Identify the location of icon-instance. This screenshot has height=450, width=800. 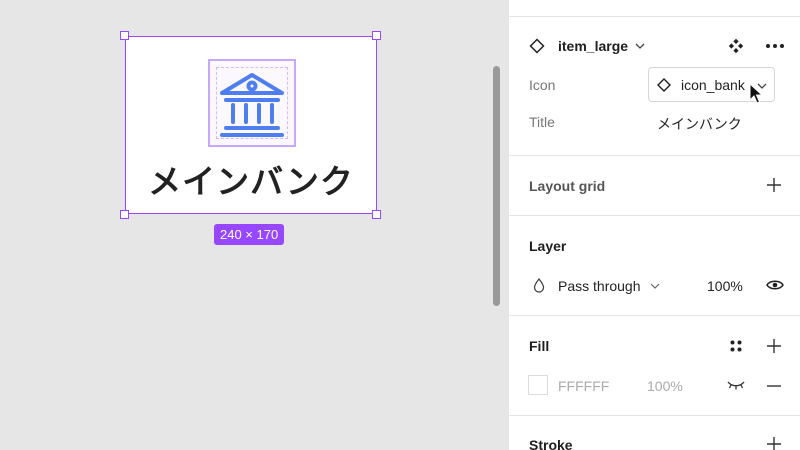
(252, 103).